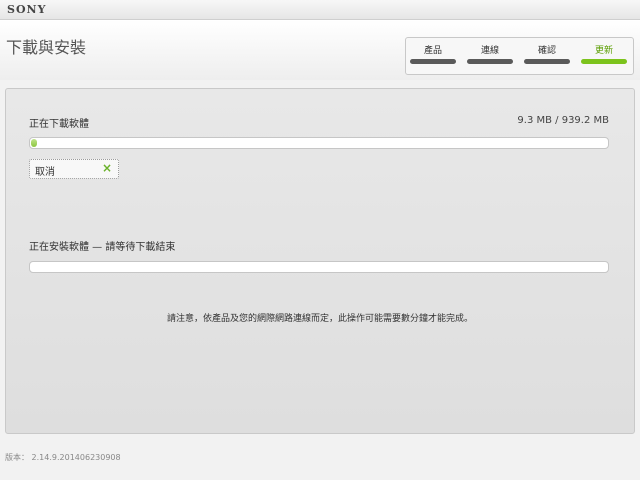 The image size is (640, 480). I want to click on cancel-button: 取消 ×, so click(74, 169).